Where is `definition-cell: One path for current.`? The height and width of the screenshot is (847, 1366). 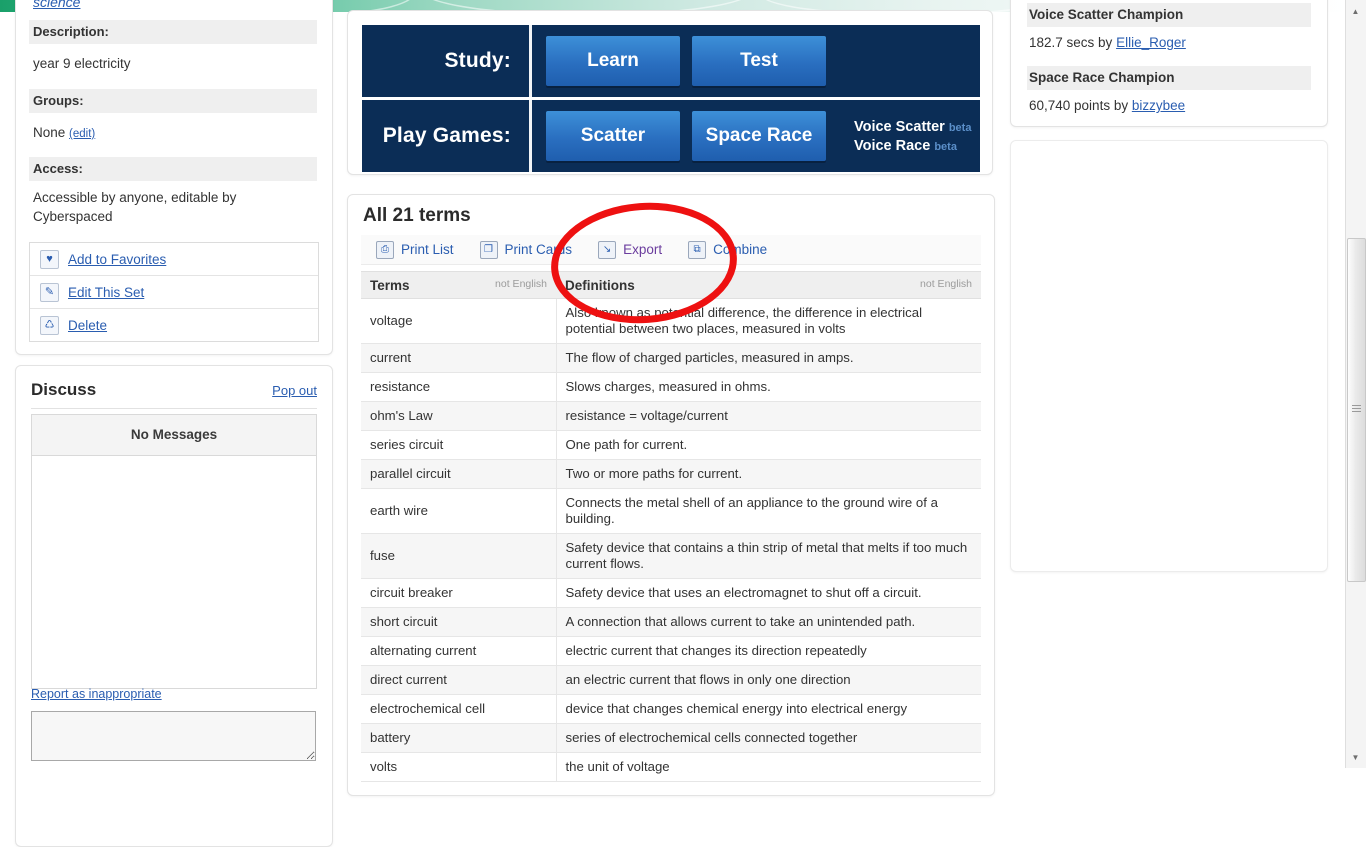 definition-cell: One path for current. is located at coordinates (768, 445).